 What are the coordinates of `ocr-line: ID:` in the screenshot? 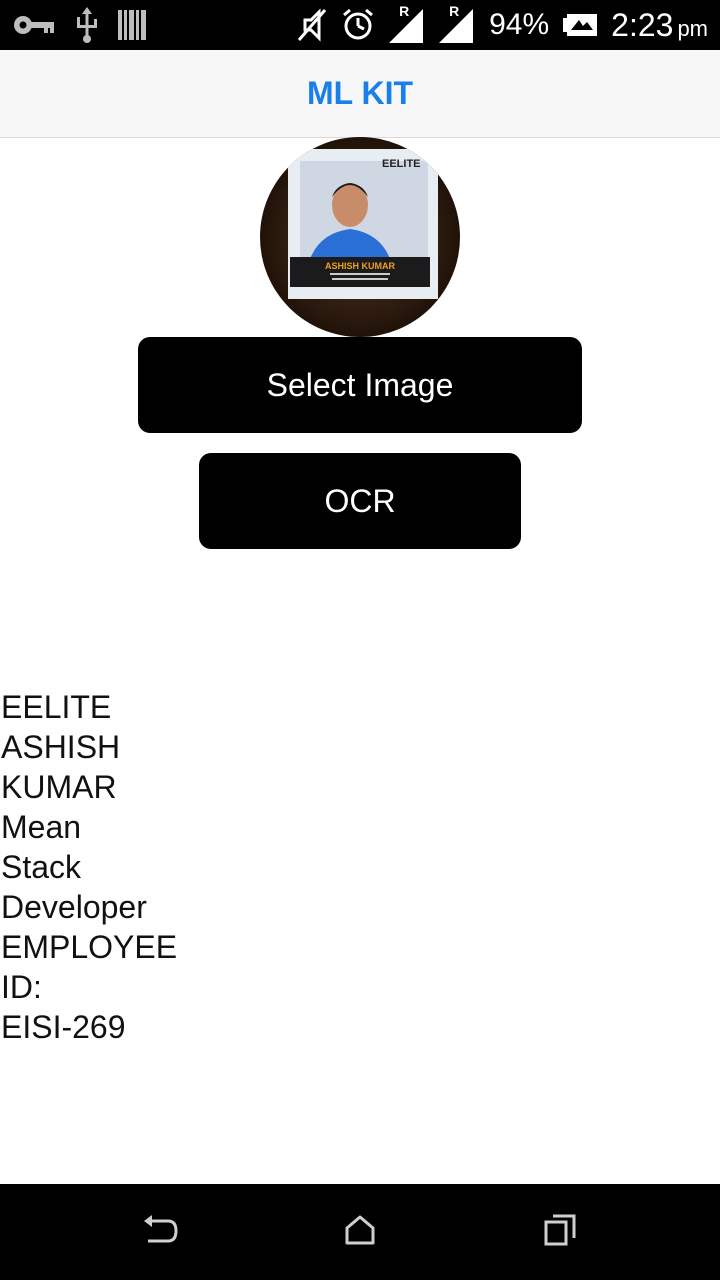 It's located at (21, 987).